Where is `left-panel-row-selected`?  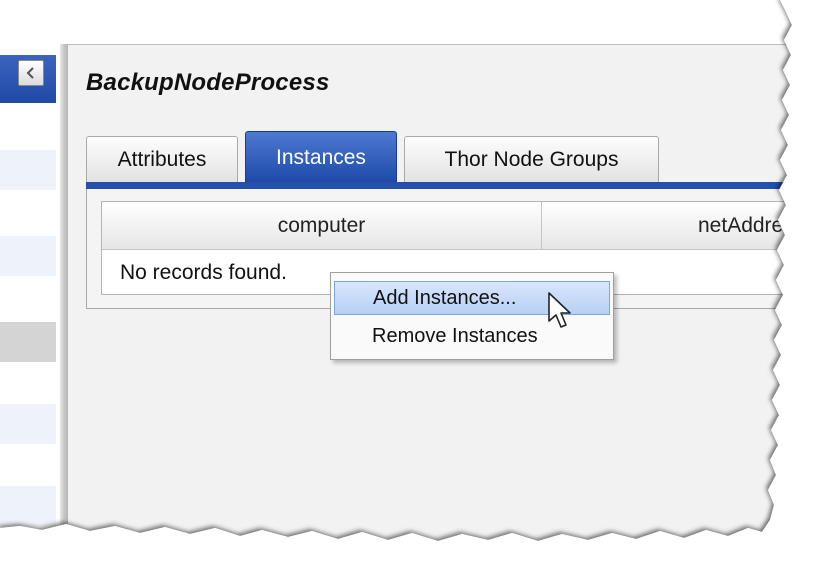 left-panel-row-selected is located at coordinates (28, 342).